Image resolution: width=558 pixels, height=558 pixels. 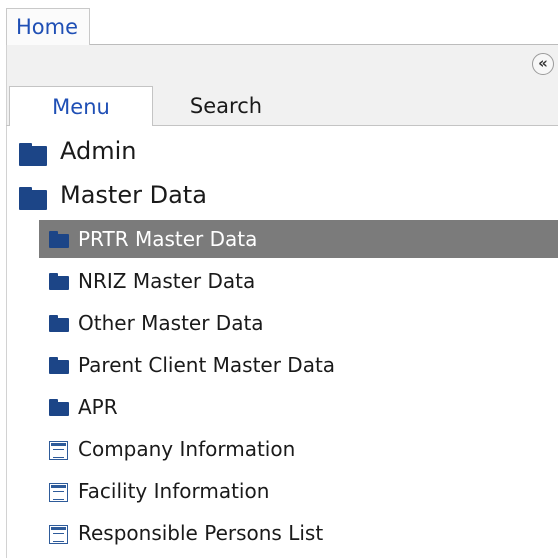 What do you see at coordinates (201, 533) in the screenshot?
I see `tree-item-label: Responsible Persons List` at bounding box center [201, 533].